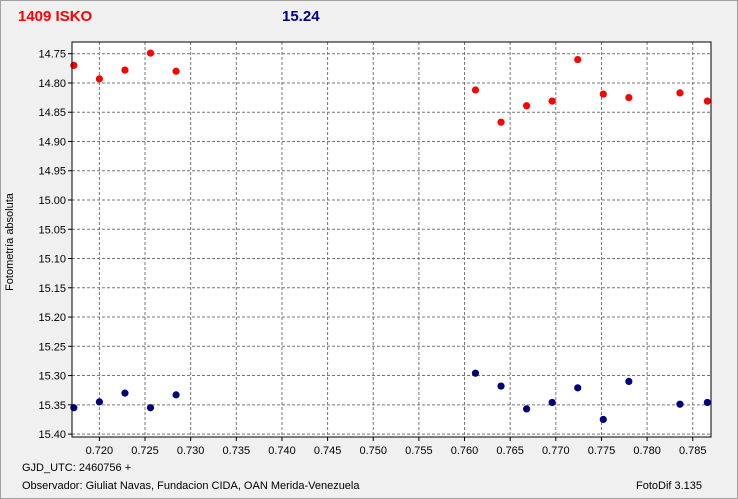 This screenshot has width=738, height=499. I want to click on x-tick-label: 0.740, so click(282, 451).